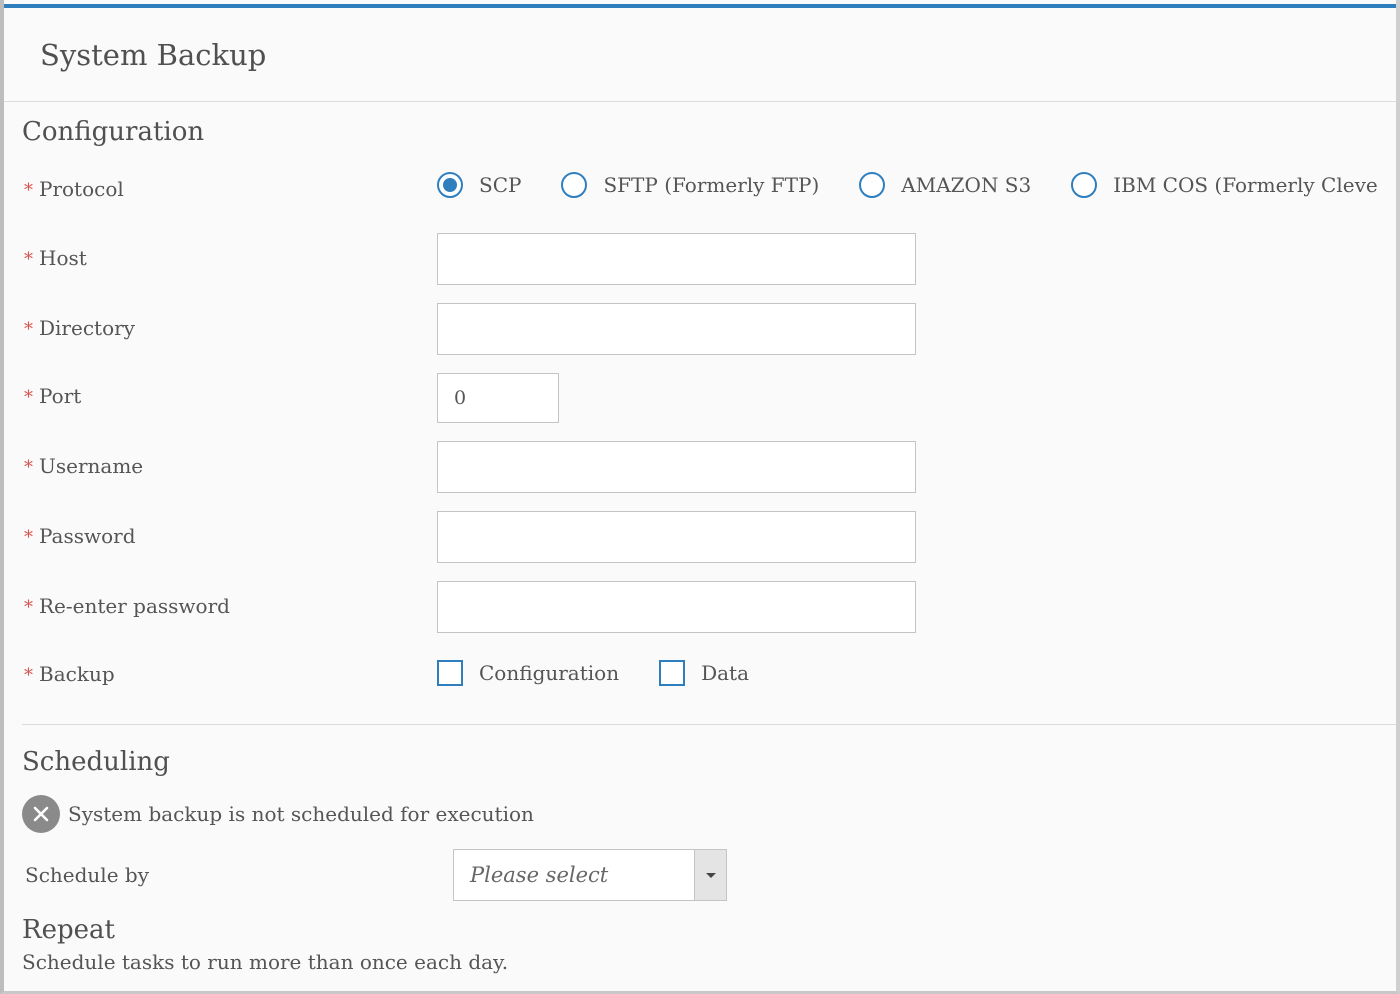 This screenshot has height=994, width=1400. Describe the element at coordinates (53, 396) in the screenshot. I see `port-label: * Port` at that location.